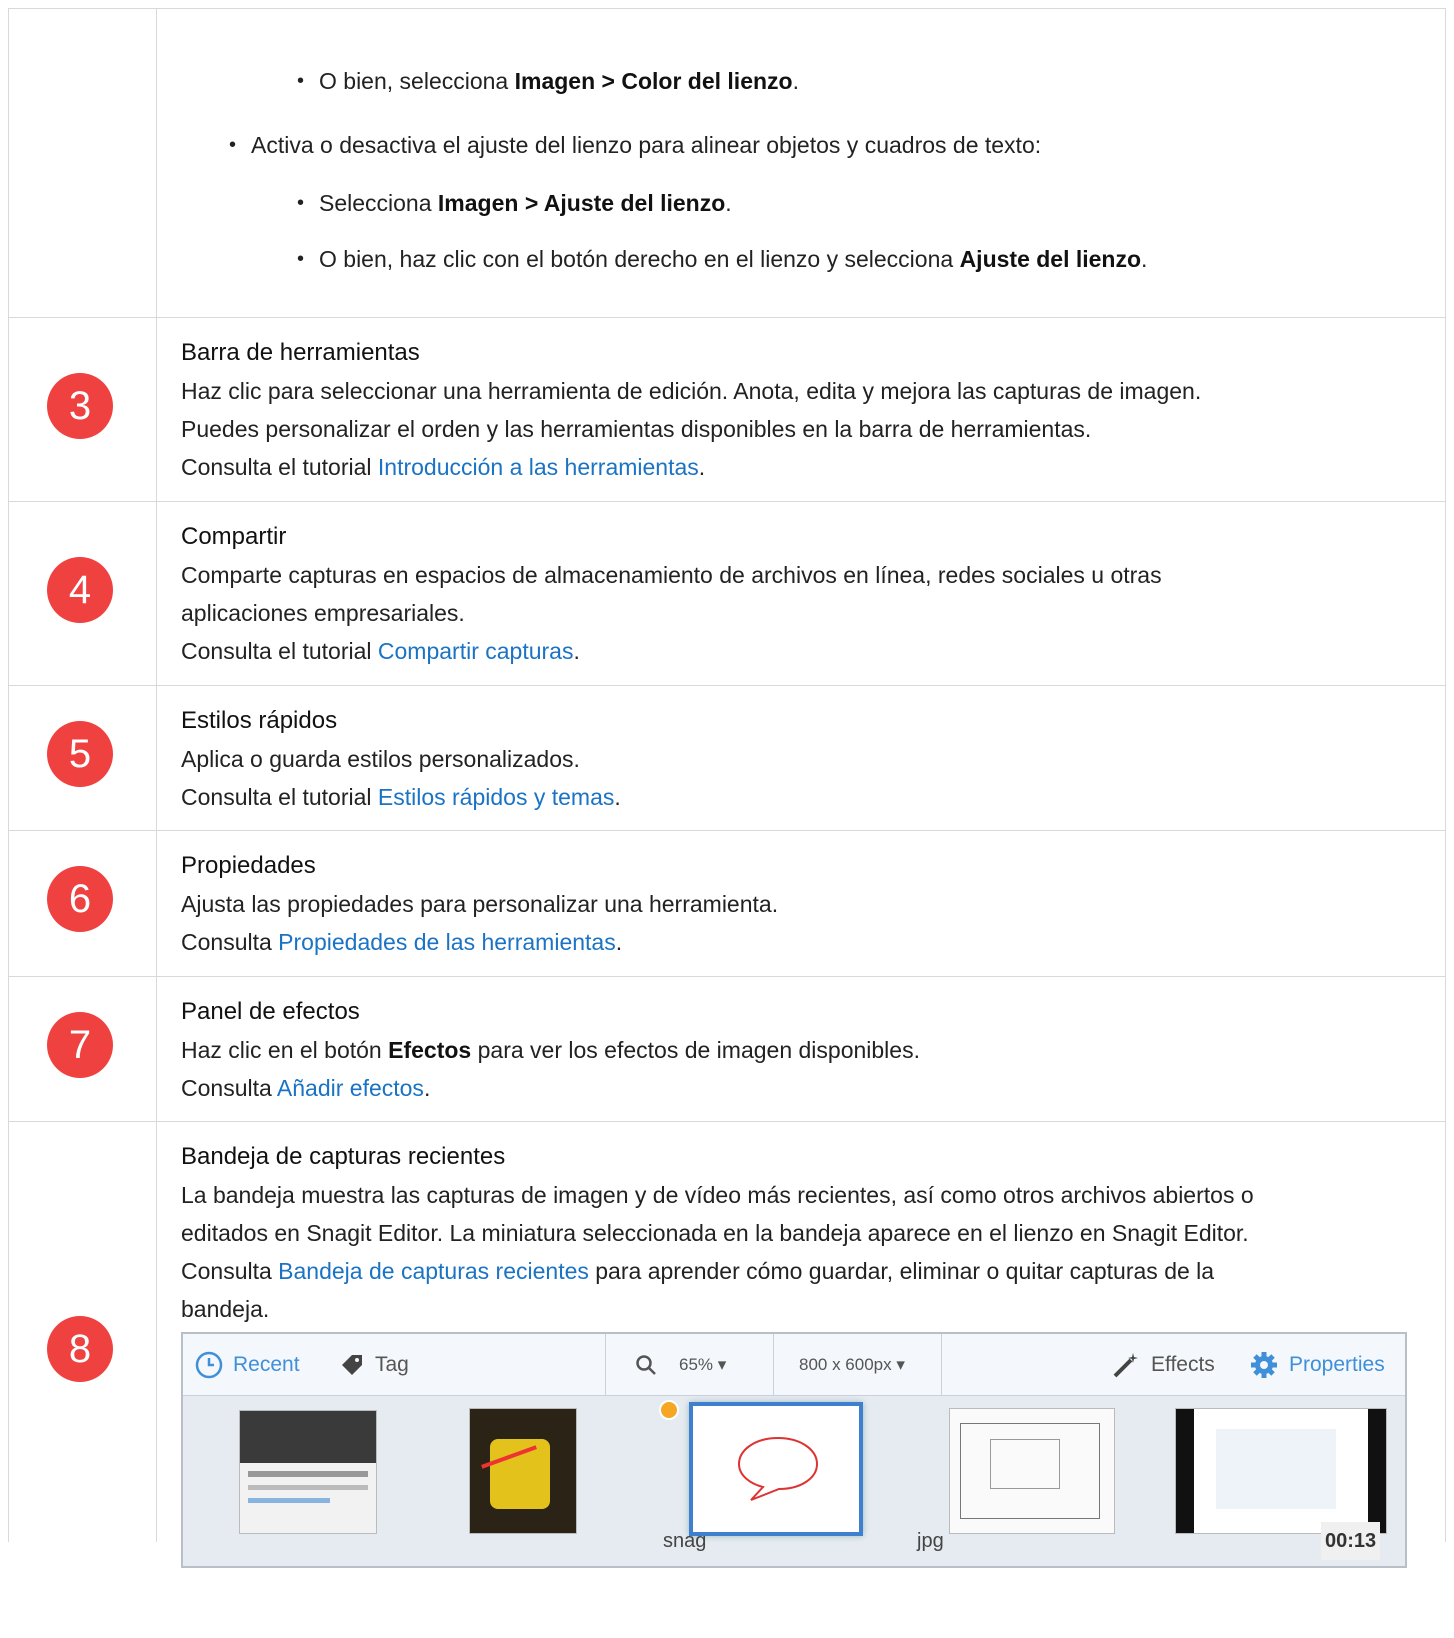  Describe the element at coordinates (1163, 1365) in the screenshot. I see `effects-button: Effects` at that location.